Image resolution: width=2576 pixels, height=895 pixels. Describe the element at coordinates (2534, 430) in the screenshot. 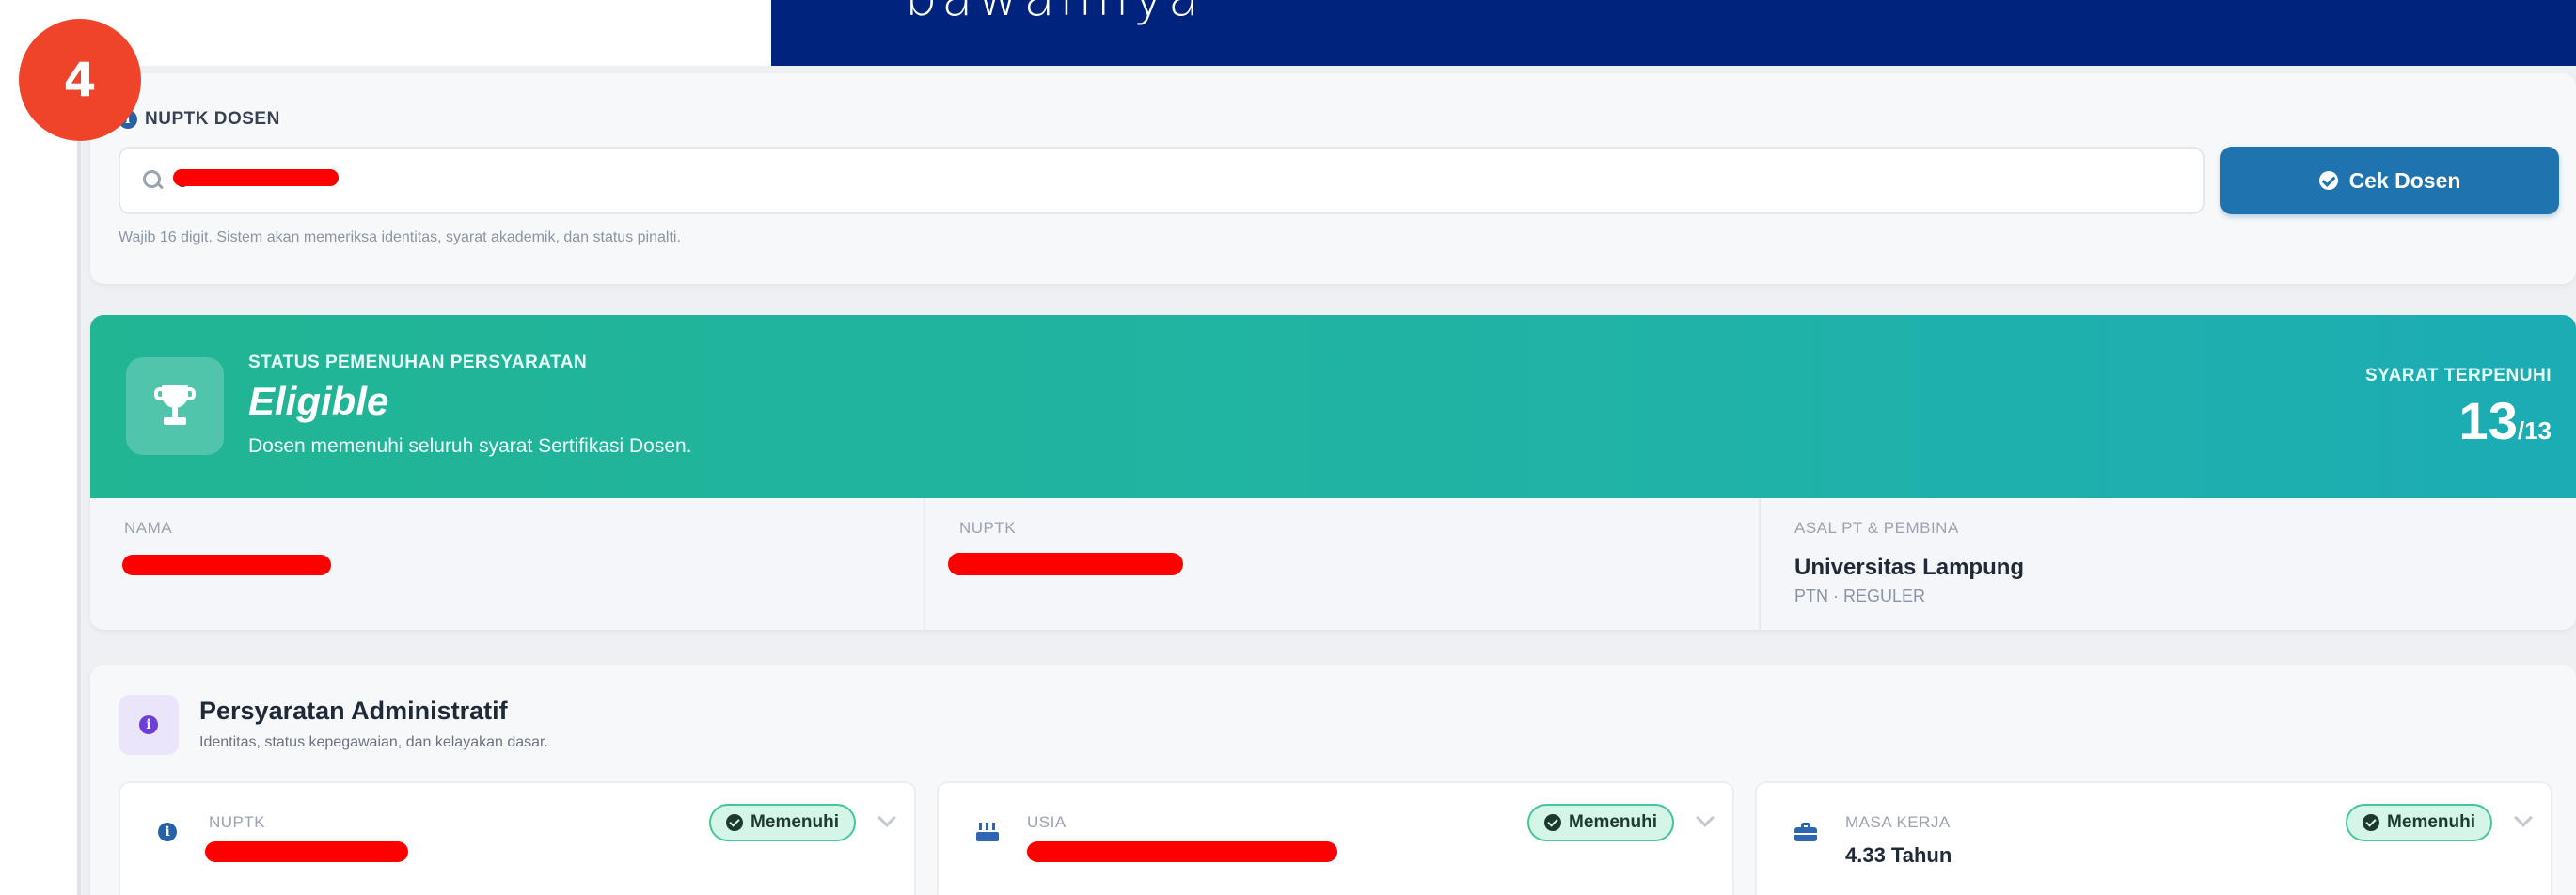

I see `syarat-count-total: /13` at that location.